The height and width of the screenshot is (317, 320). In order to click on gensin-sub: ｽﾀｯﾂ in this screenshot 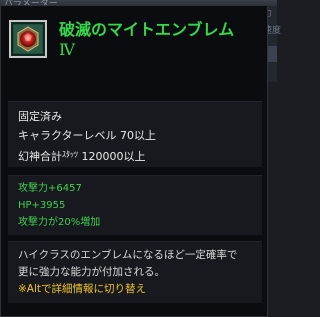, I will do `click(70, 154)`.